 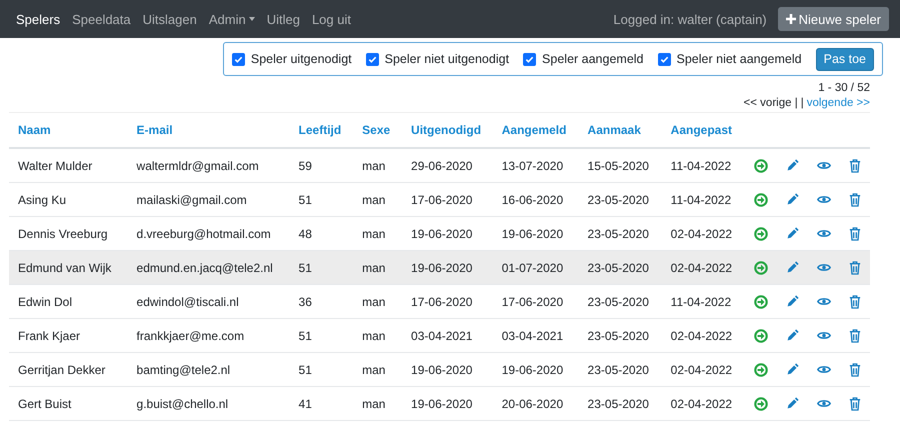 I want to click on table-cell: 59, so click(x=305, y=165).